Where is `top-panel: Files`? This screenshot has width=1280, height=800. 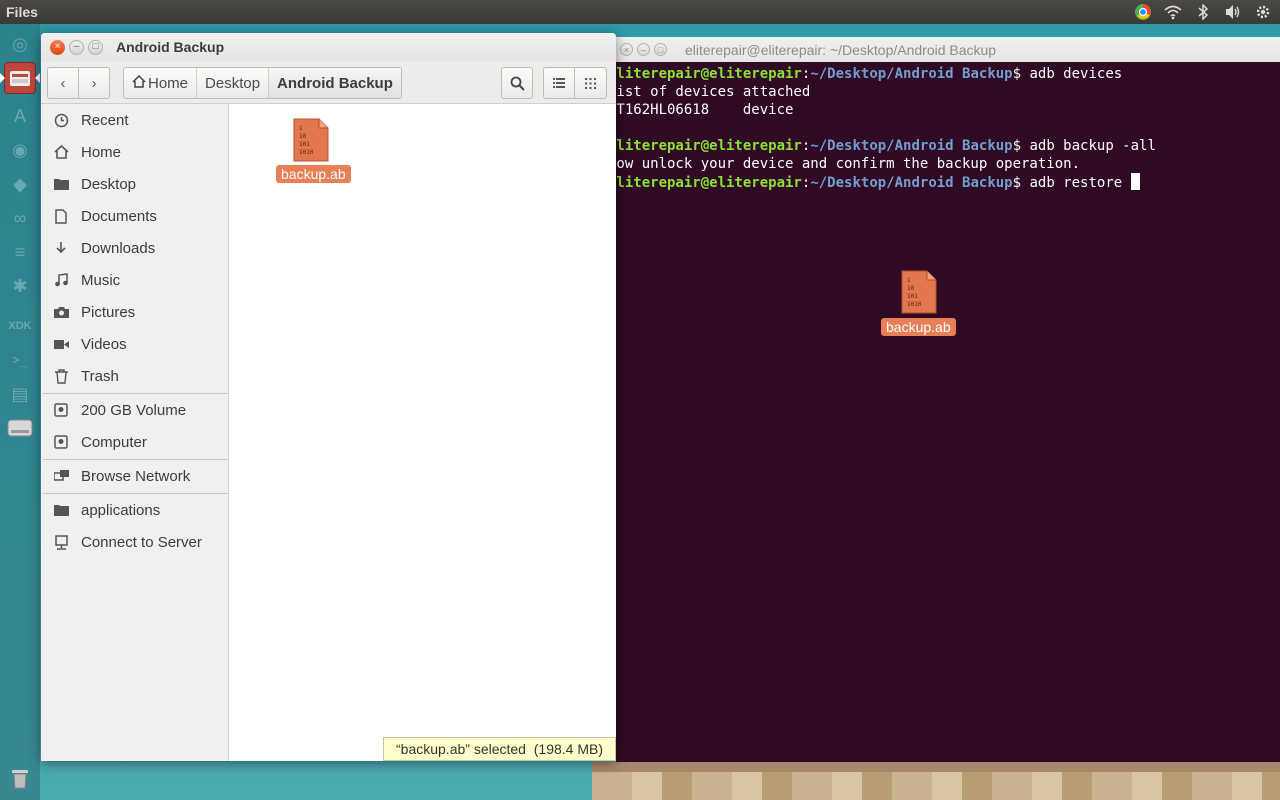 top-panel: Files is located at coordinates (640, 12).